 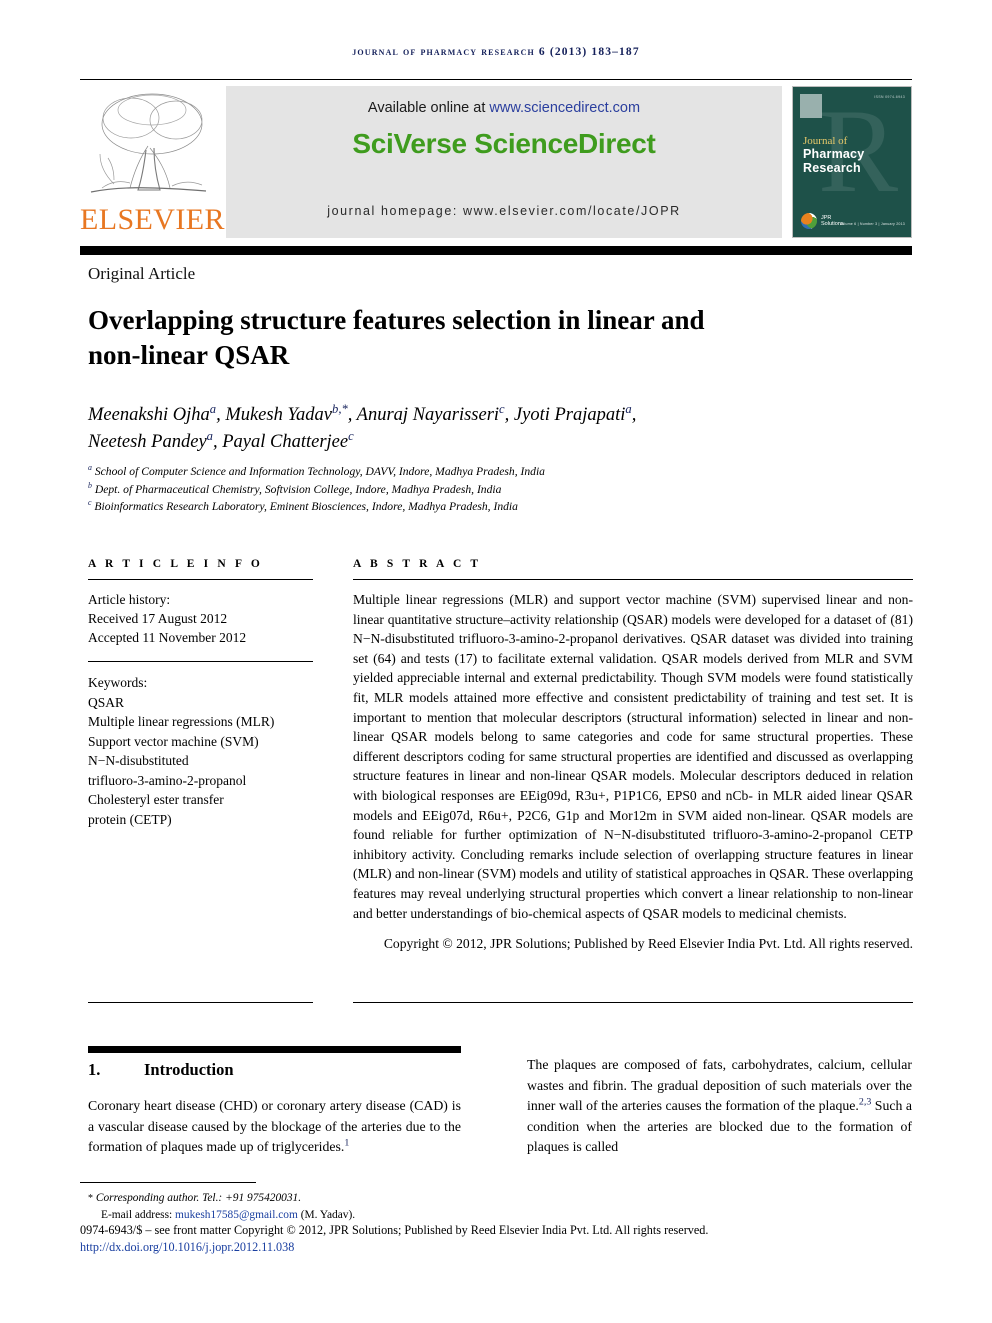 I want to click on header-rule, so click(x=496, y=79).